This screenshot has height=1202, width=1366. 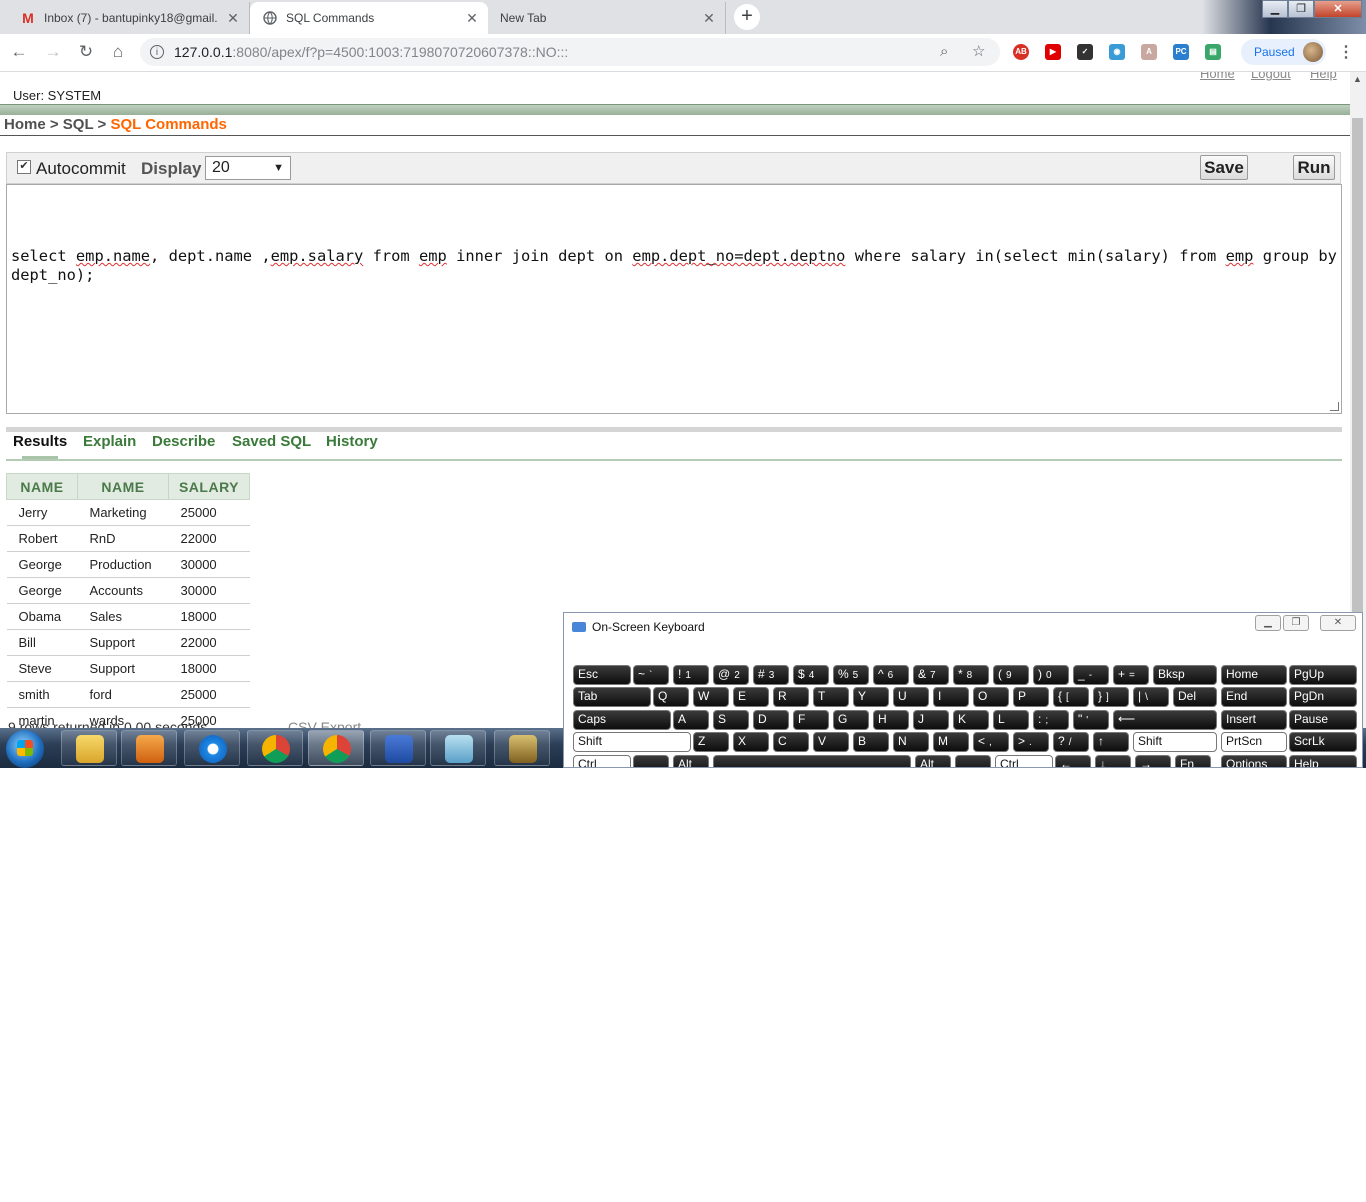 I want to click on key: ) 0, so click(x=1051, y=675).